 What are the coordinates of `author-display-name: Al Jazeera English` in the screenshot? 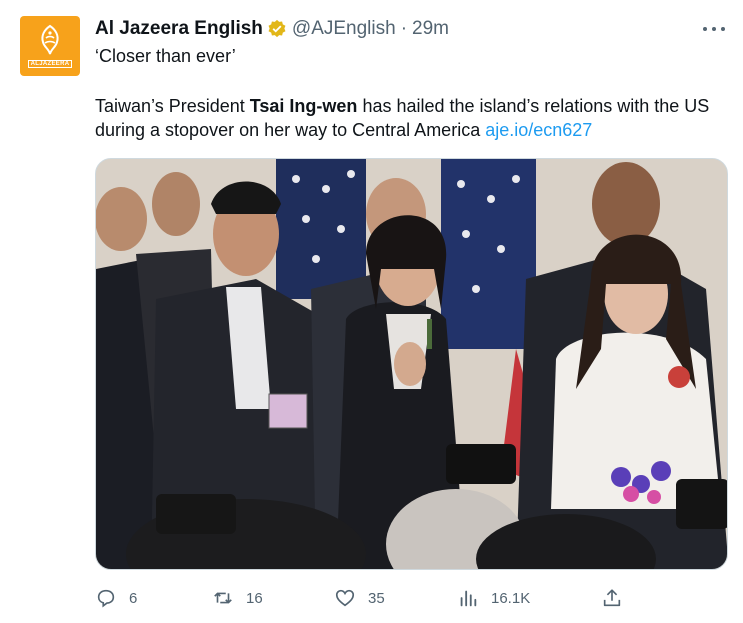 It's located at (179, 29).